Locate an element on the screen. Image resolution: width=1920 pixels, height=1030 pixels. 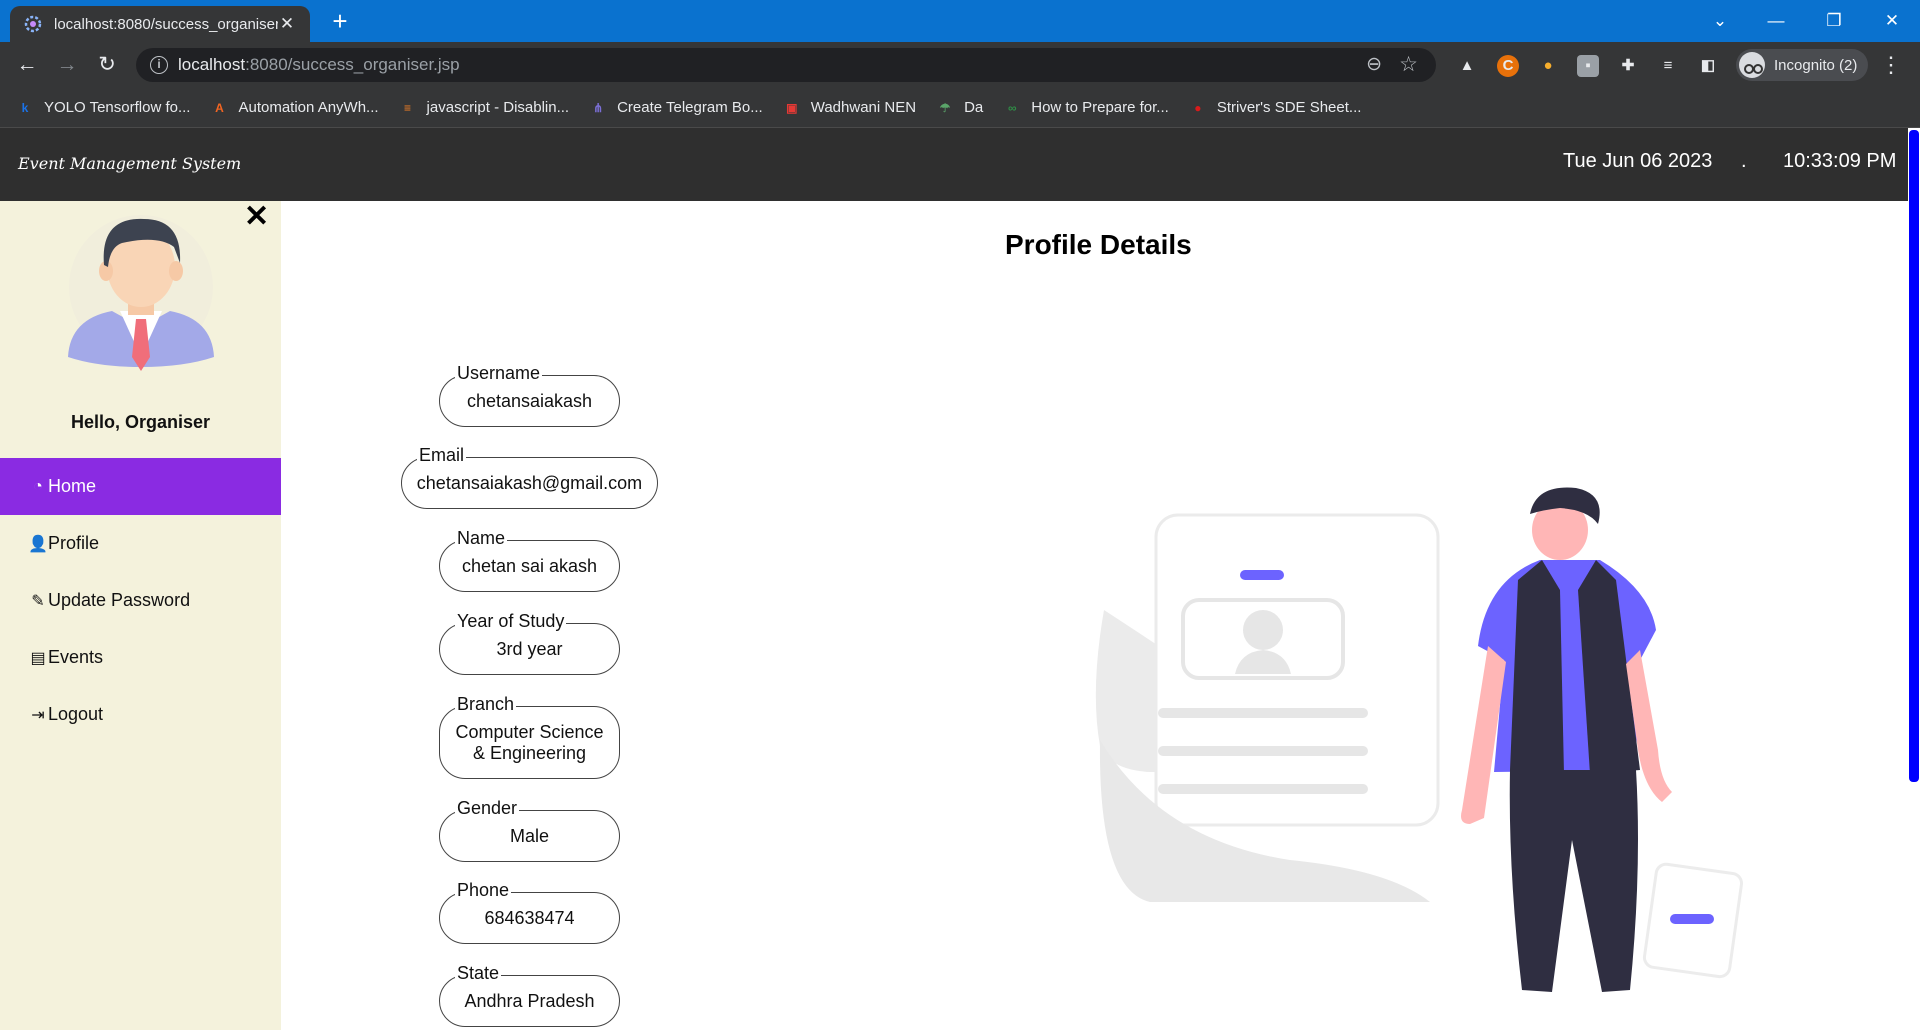
email-value: chetansaiakash@gmail.com is located at coordinates (529, 482).